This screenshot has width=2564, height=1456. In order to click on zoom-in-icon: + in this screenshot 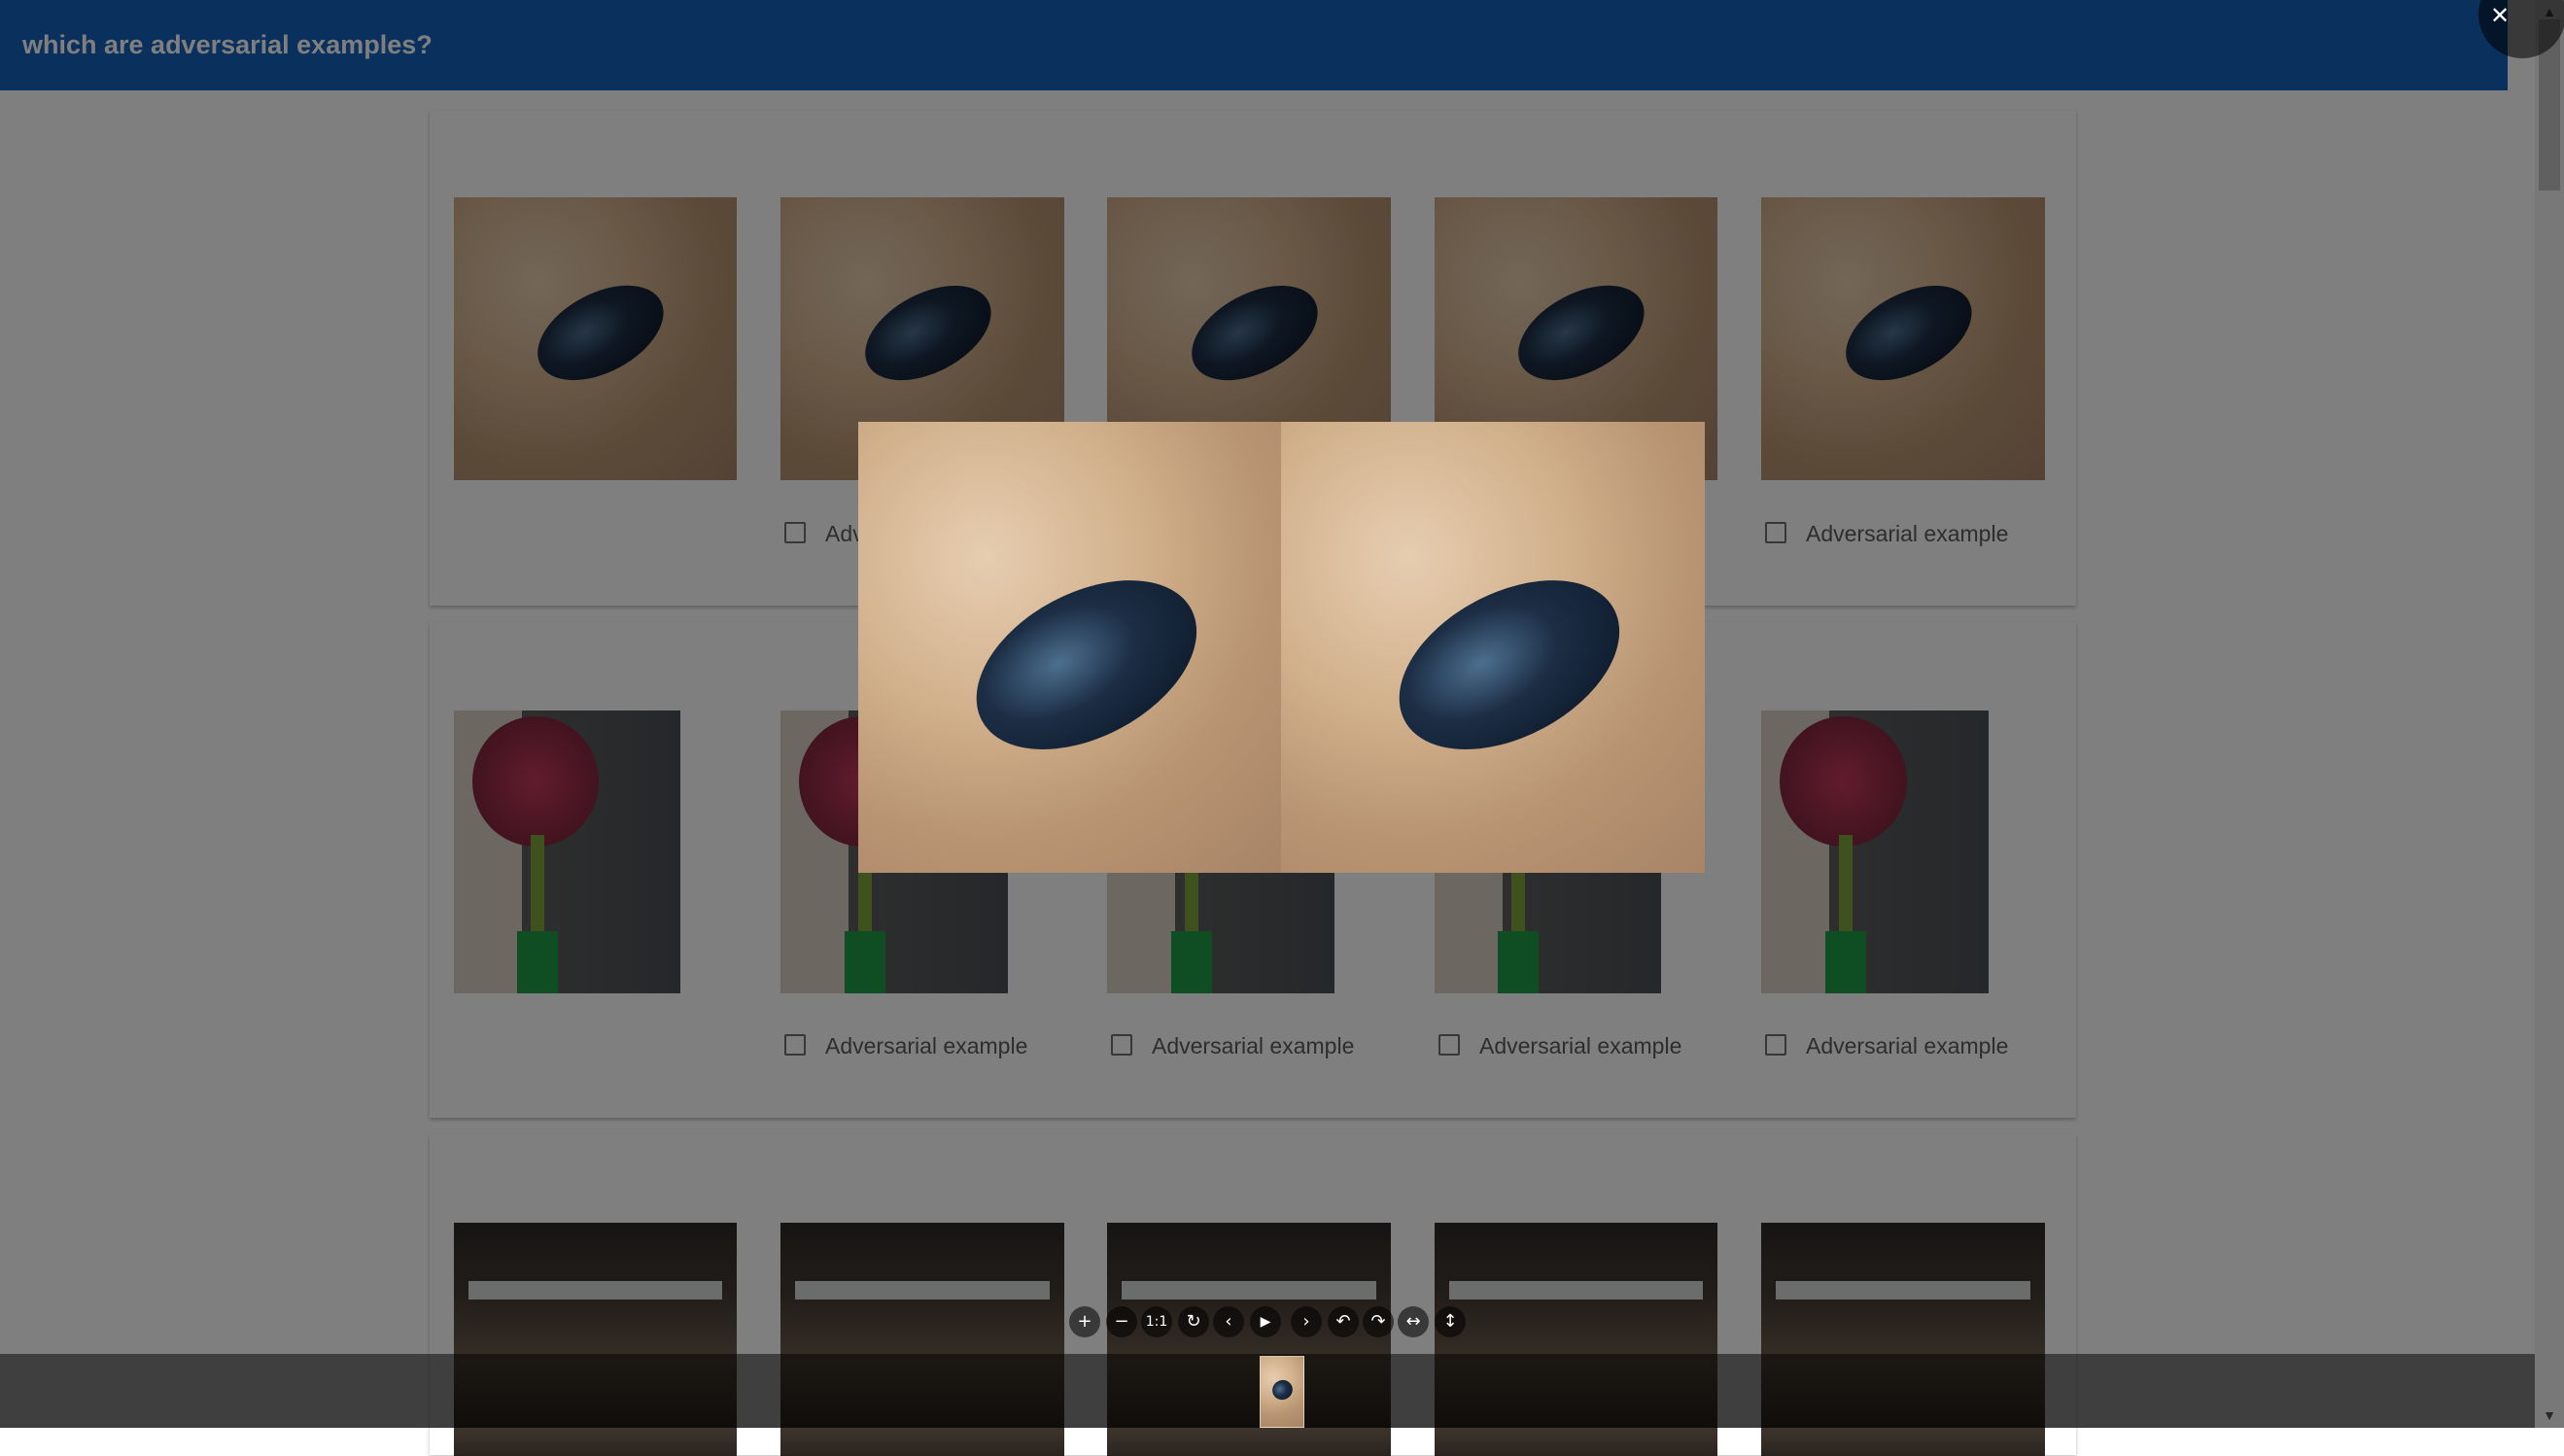, I will do `click(1084, 1321)`.